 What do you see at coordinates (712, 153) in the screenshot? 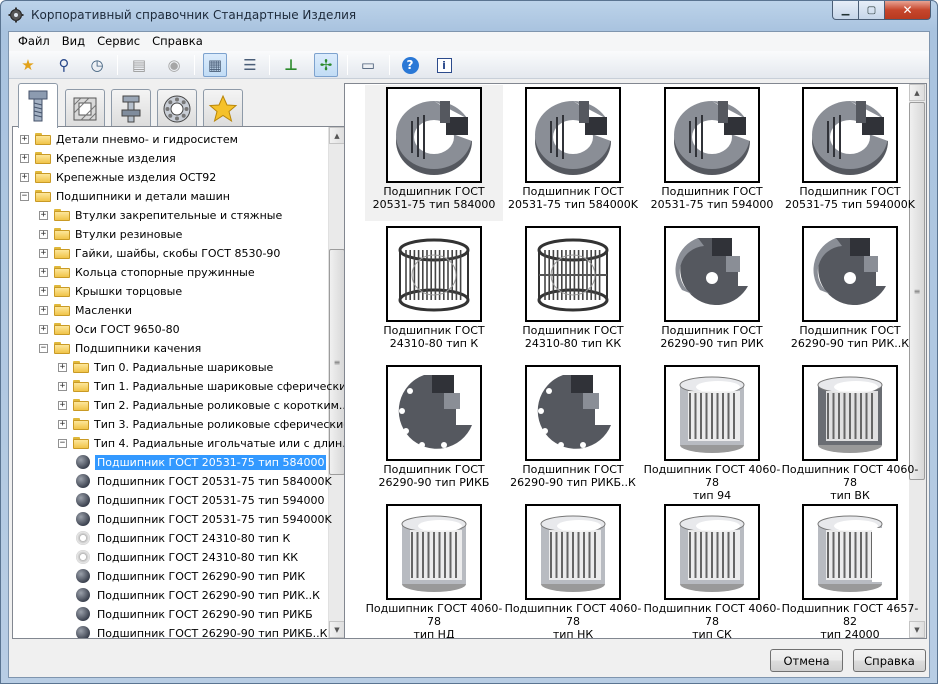
I see `catalog-item: Подшипник ГОСТ 20531-75 тип 594000` at bounding box center [712, 153].